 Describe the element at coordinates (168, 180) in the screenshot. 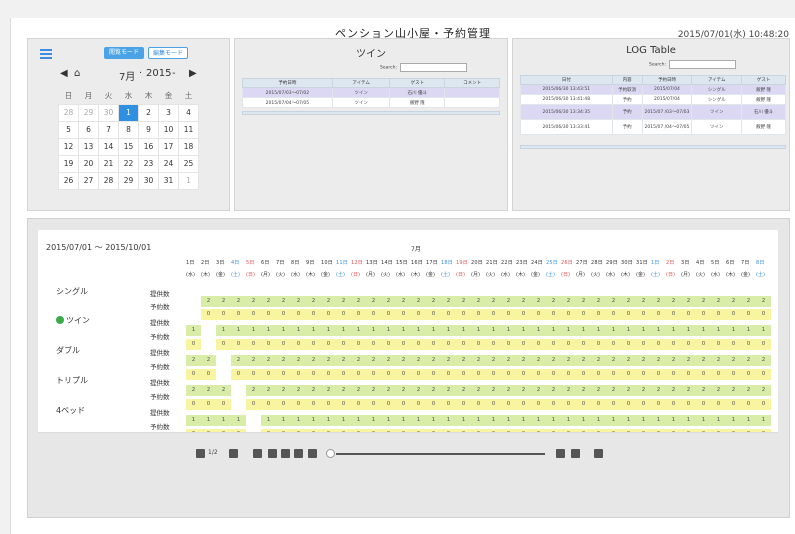

I see `calendar-day: 31` at that location.